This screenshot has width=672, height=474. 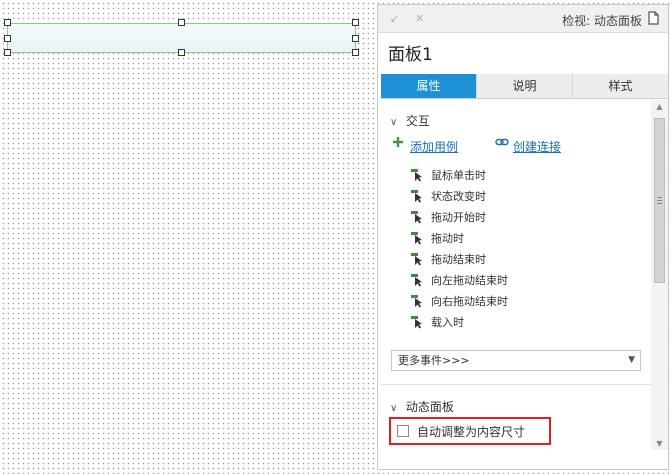 What do you see at coordinates (7, 22) in the screenshot?
I see `resize-handle-top-left` at bounding box center [7, 22].